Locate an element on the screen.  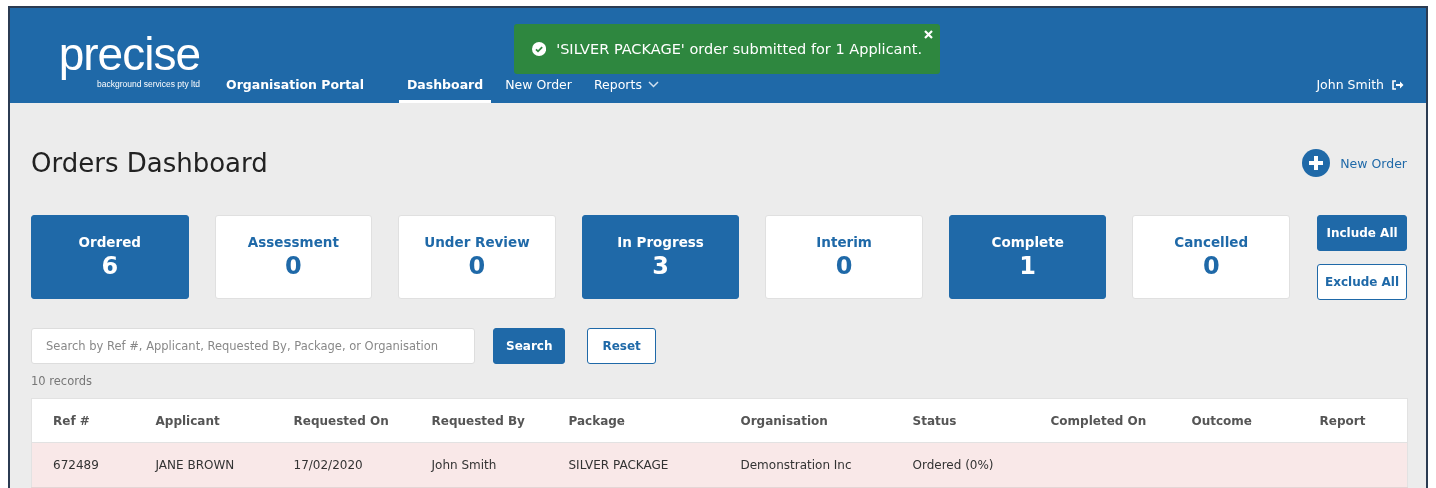
card-count: 6 is located at coordinates (110, 266).